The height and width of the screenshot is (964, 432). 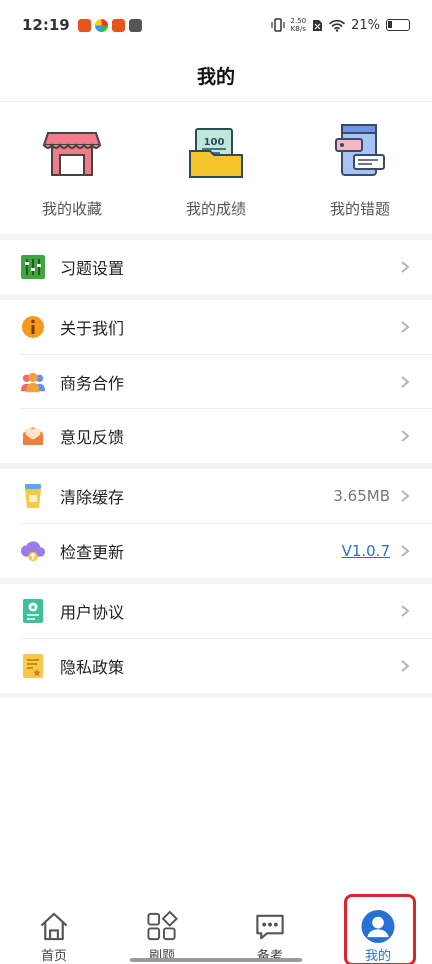 What do you see at coordinates (216, 960) in the screenshot?
I see `home-indicator` at bounding box center [216, 960].